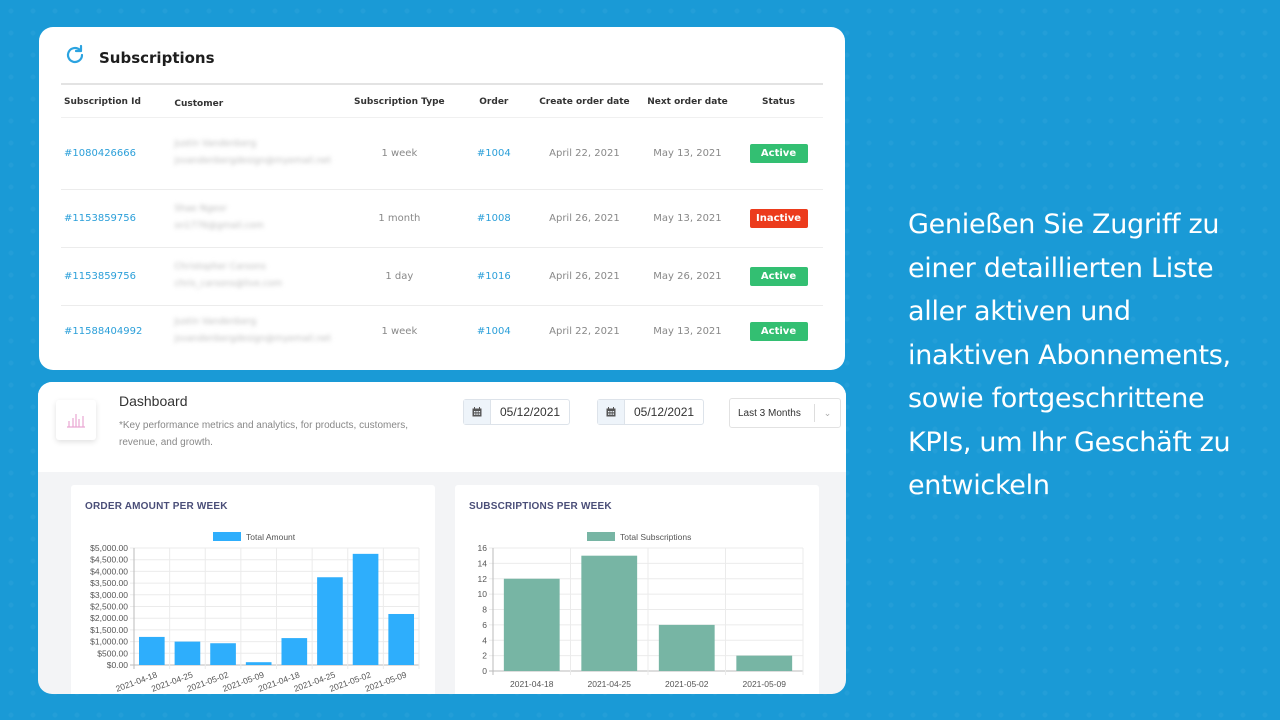 Image resolution: width=1280 pixels, height=720 pixels. I want to click on date-to-input: 05/12/2021, so click(664, 412).